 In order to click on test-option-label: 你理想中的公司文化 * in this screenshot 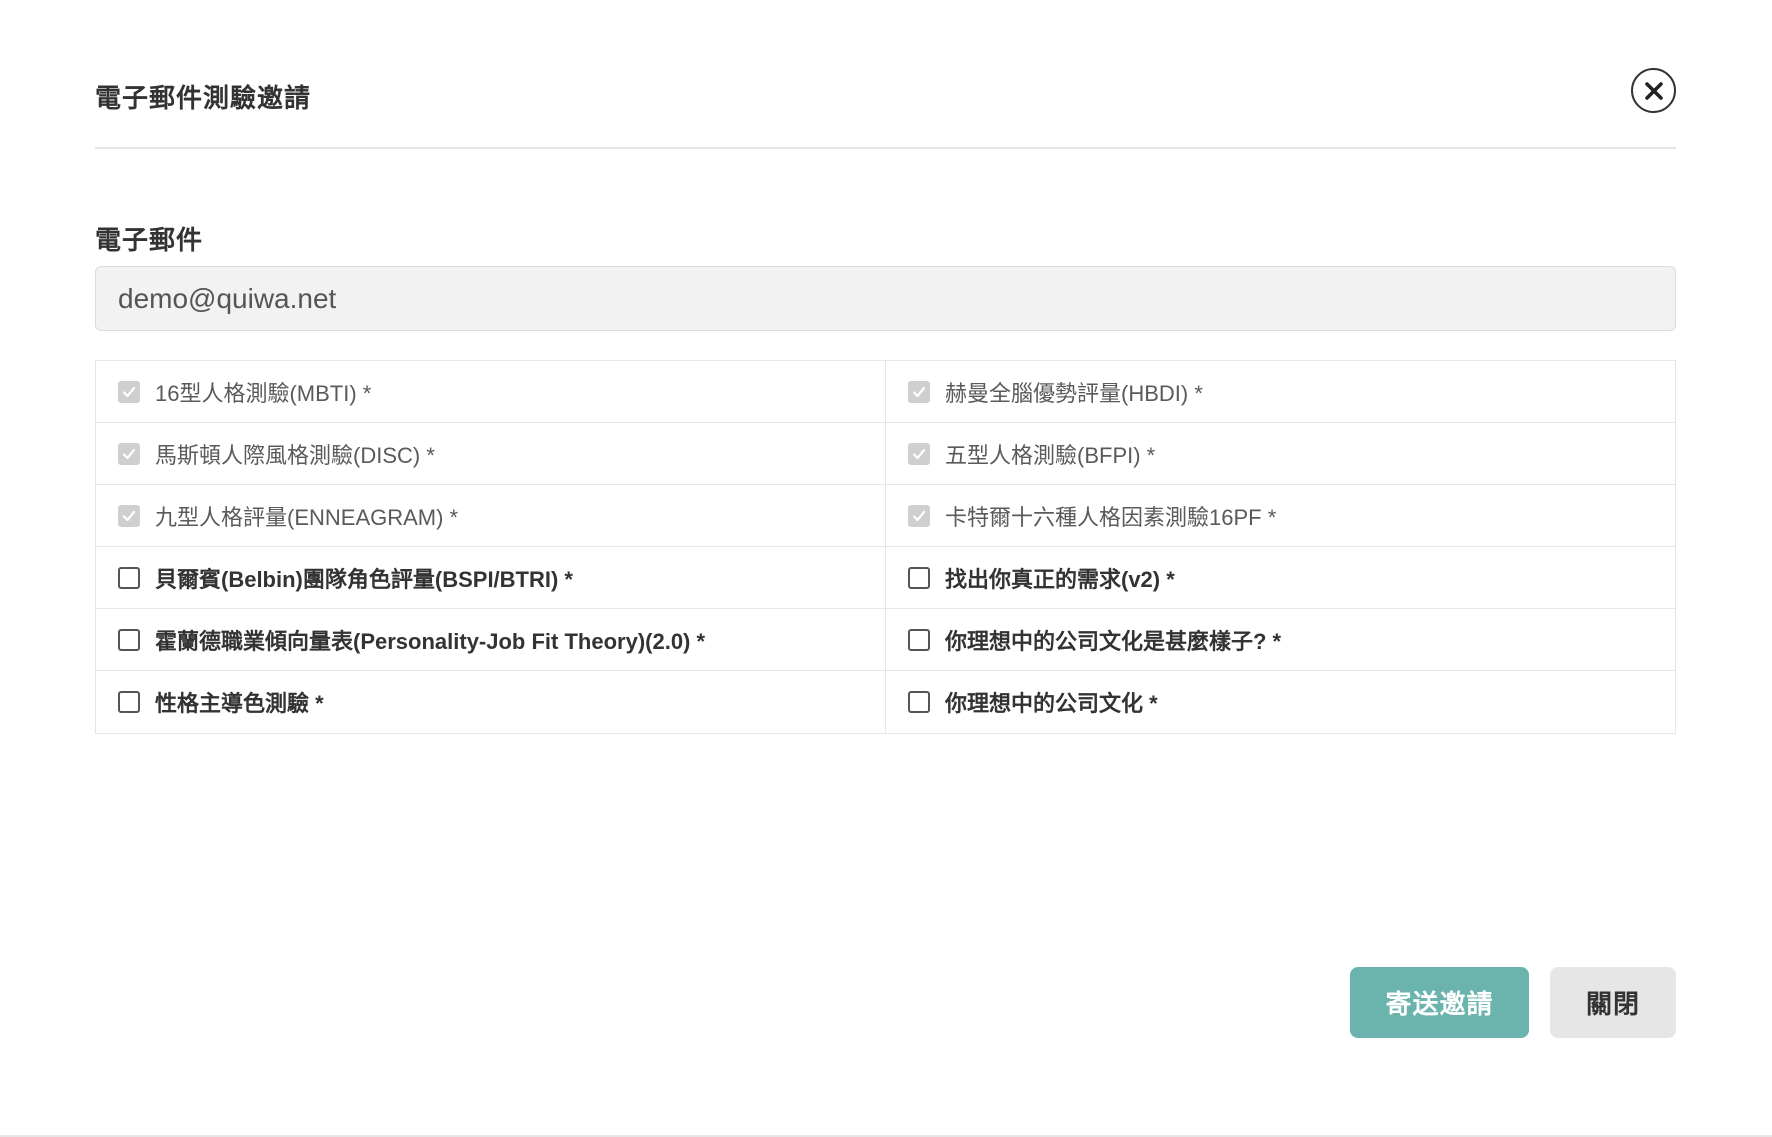, I will do `click(1051, 703)`.